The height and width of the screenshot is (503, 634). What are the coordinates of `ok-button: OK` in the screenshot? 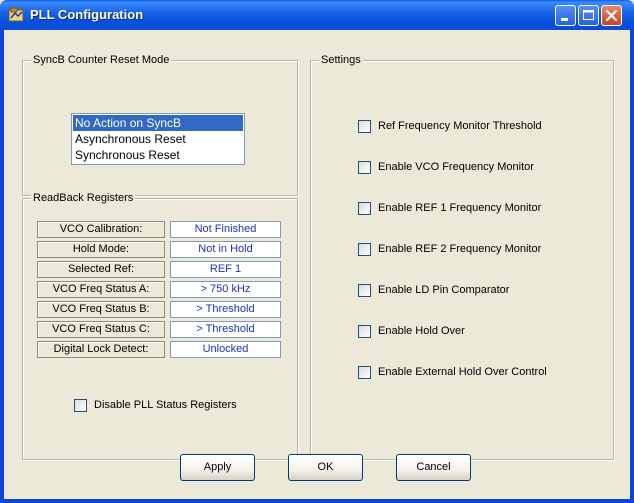 It's located at (325, 467).